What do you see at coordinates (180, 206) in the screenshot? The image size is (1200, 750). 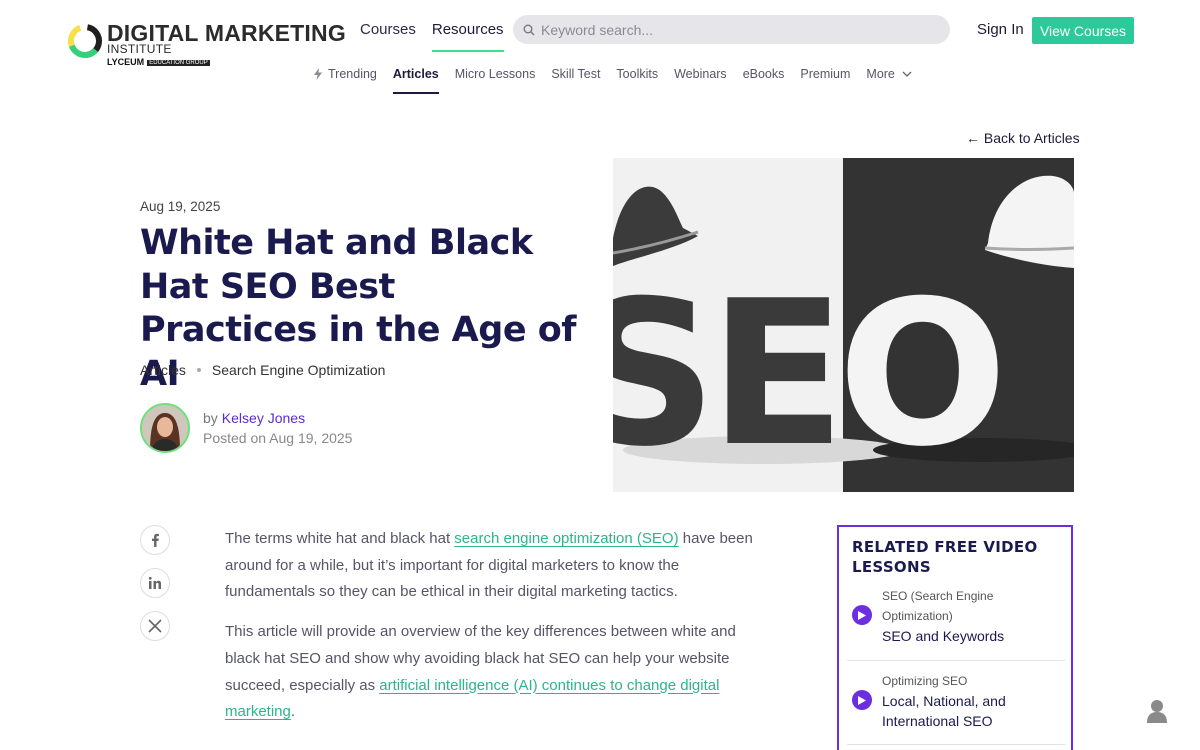 I see `article-date: Aug 19, 2025` at bounding box center [180, 206].